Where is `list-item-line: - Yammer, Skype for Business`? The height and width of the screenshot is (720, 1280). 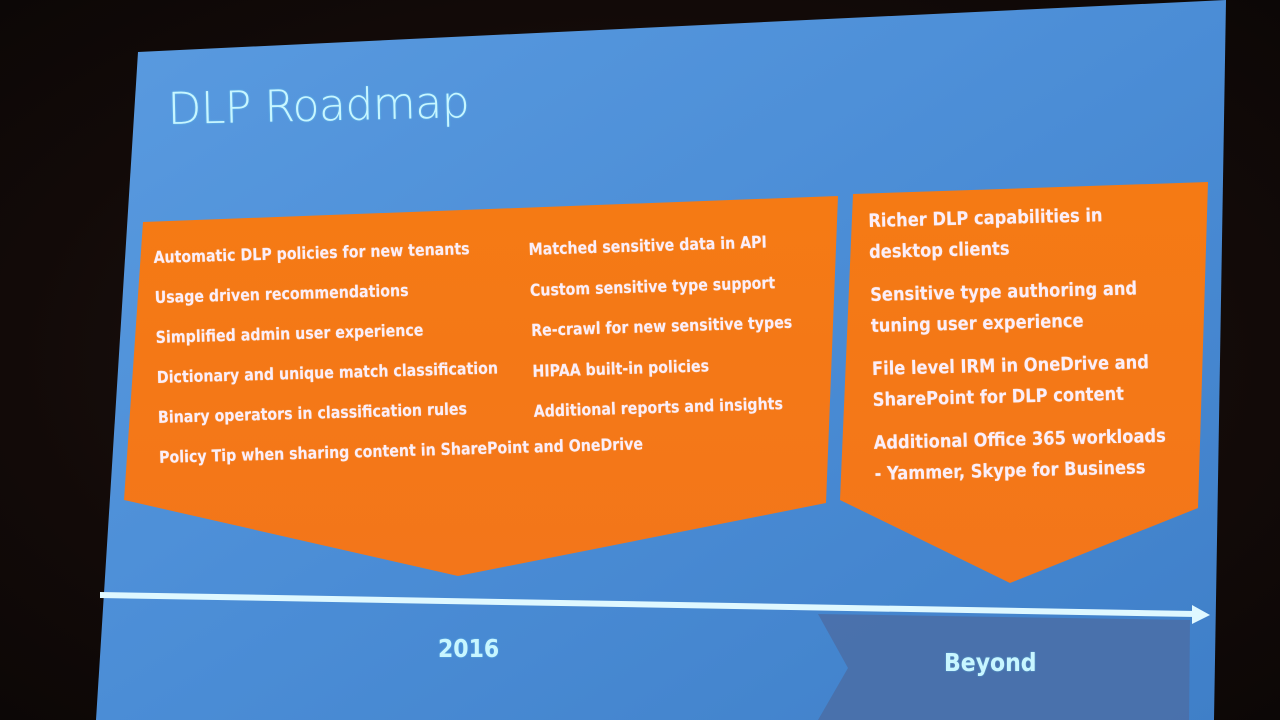
list-item-line: - Yammer, Skype for Business is located at coordinates (1010, 471).